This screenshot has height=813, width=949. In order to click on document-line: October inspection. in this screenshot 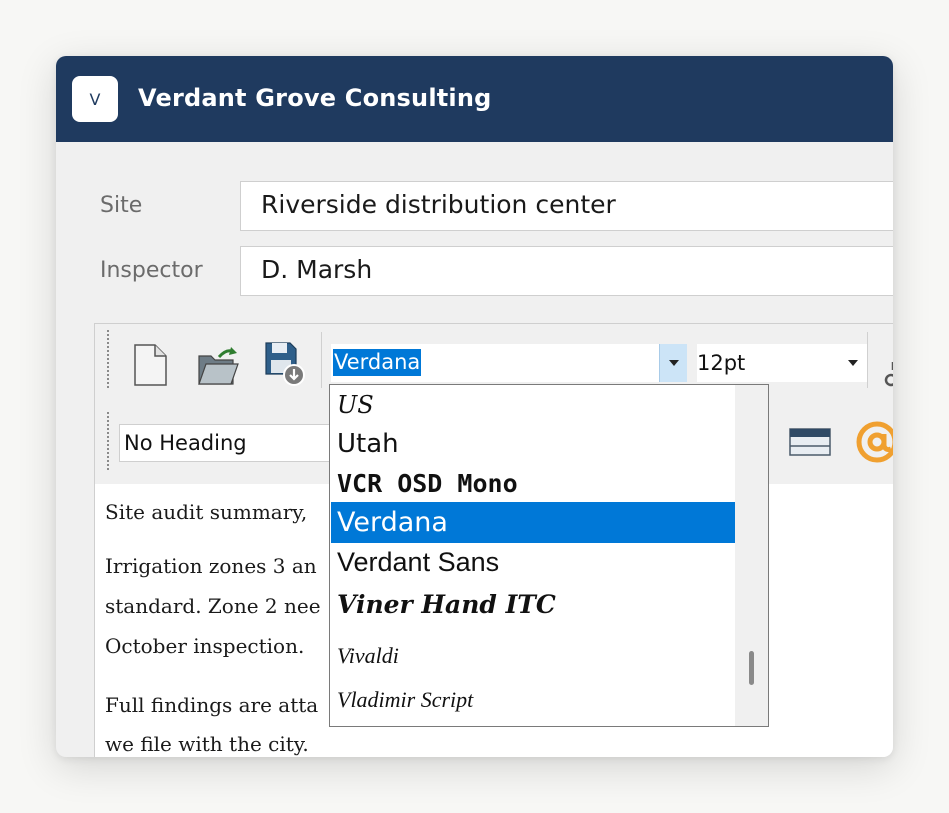, I will do `click(205, 646)`.